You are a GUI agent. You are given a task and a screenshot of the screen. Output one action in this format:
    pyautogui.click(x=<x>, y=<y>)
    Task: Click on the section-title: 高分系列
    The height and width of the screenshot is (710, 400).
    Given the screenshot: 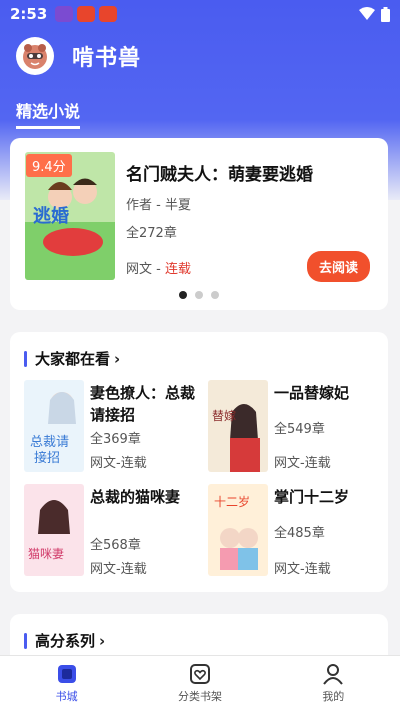 What is the action you would take?
    pyautogui.click(x=65, y=641)
    